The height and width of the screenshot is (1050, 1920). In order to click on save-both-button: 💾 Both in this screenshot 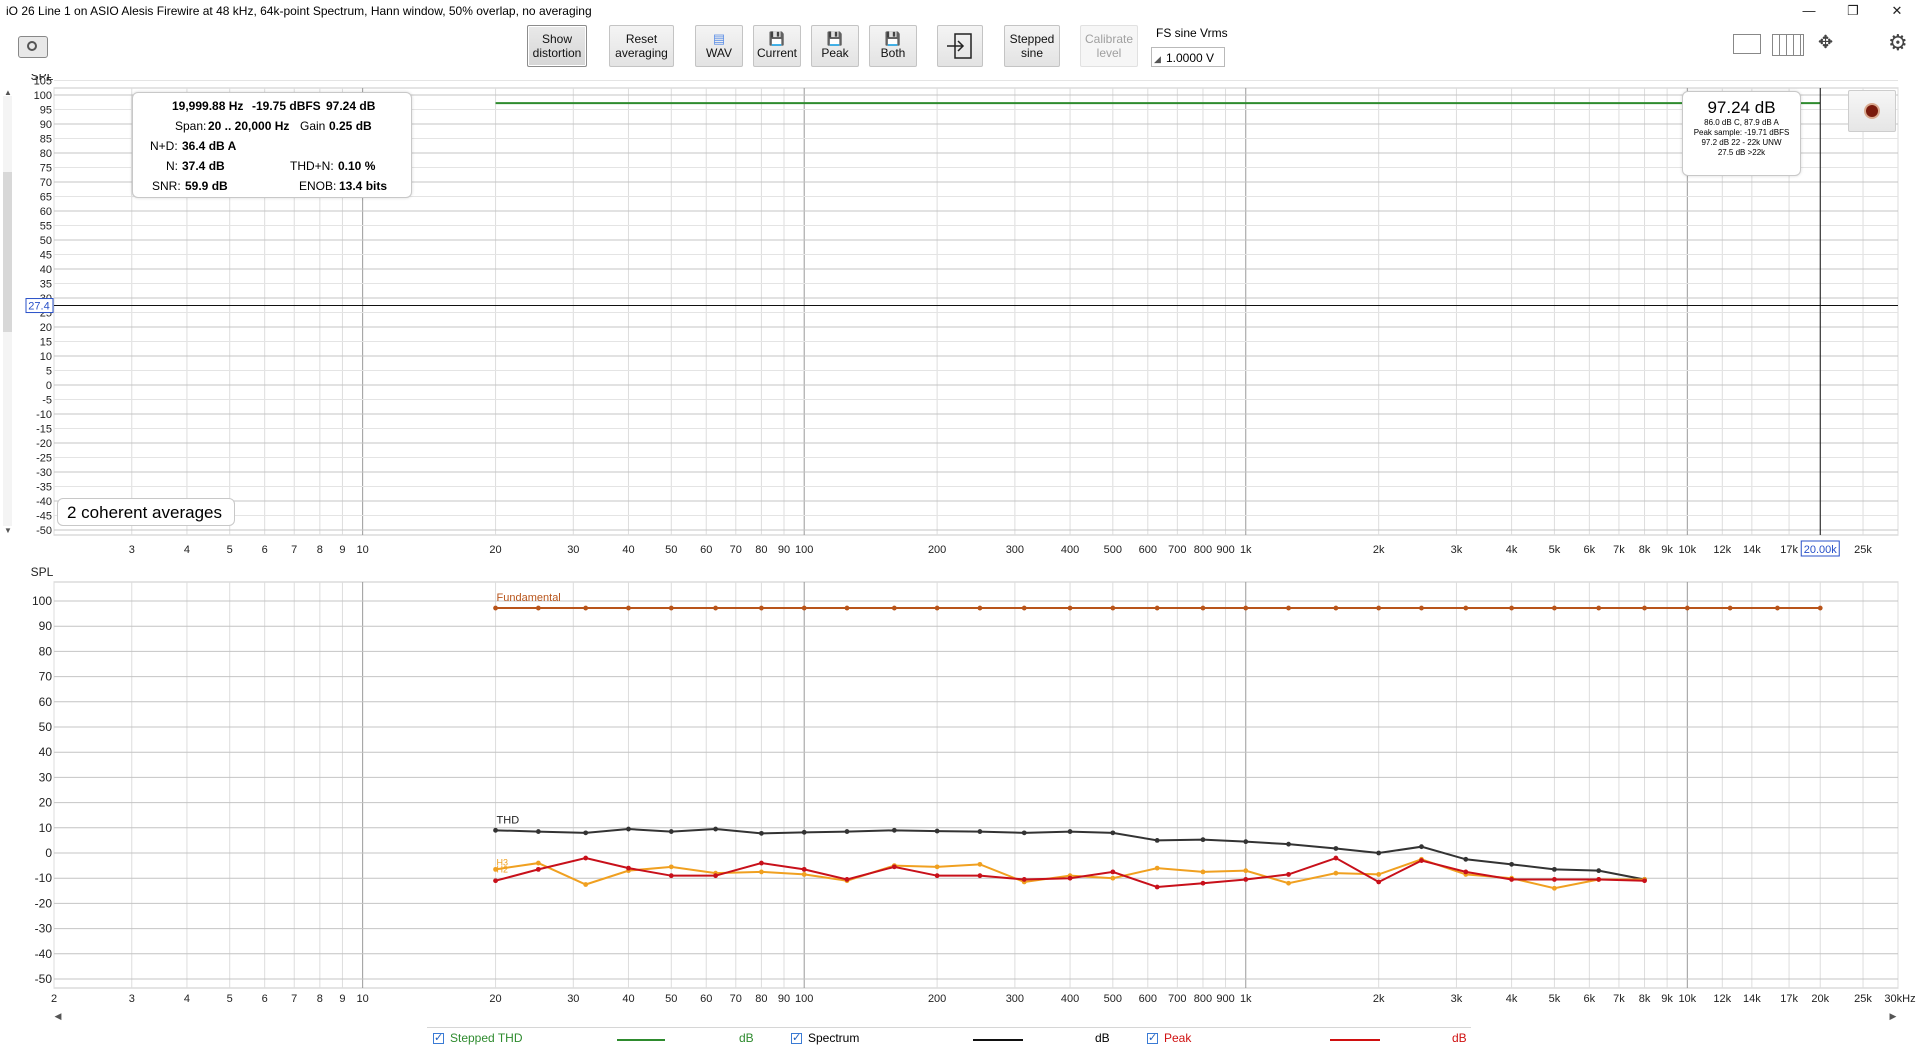, I will do `click(893, 46)`.